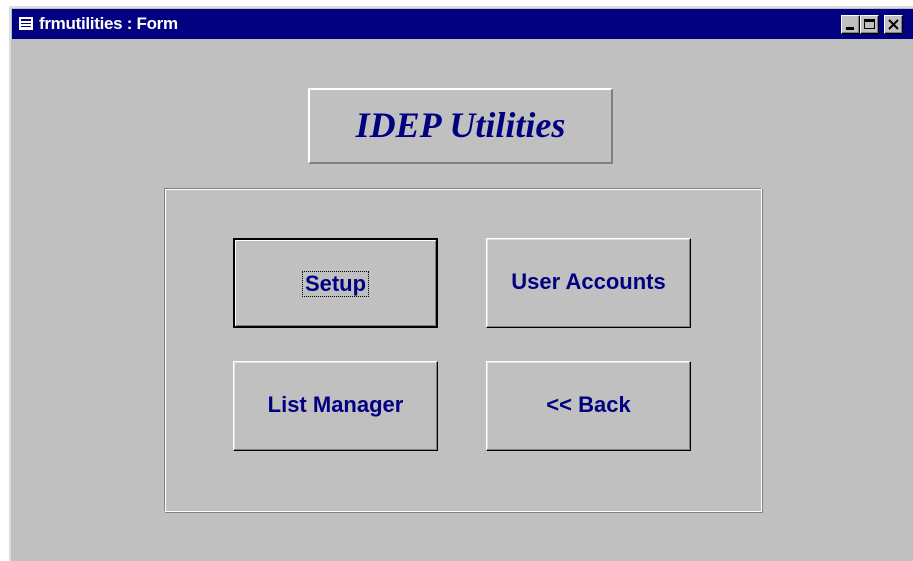 This screenshot has width=913, height=561. I want to click on back-button: << Back, so click(588, 406).